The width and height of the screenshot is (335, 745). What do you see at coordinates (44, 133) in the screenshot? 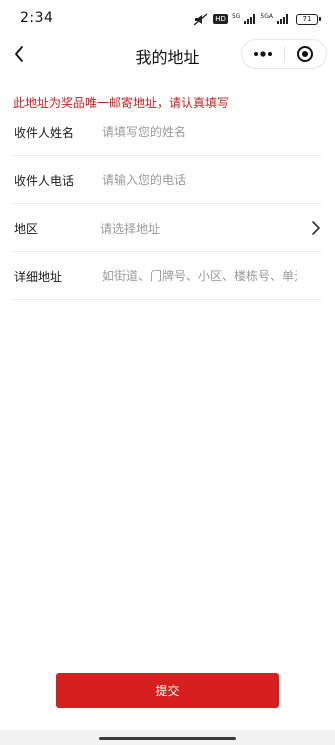
I see `name-label: 收件人姓名` at bounding box center [44, 133].